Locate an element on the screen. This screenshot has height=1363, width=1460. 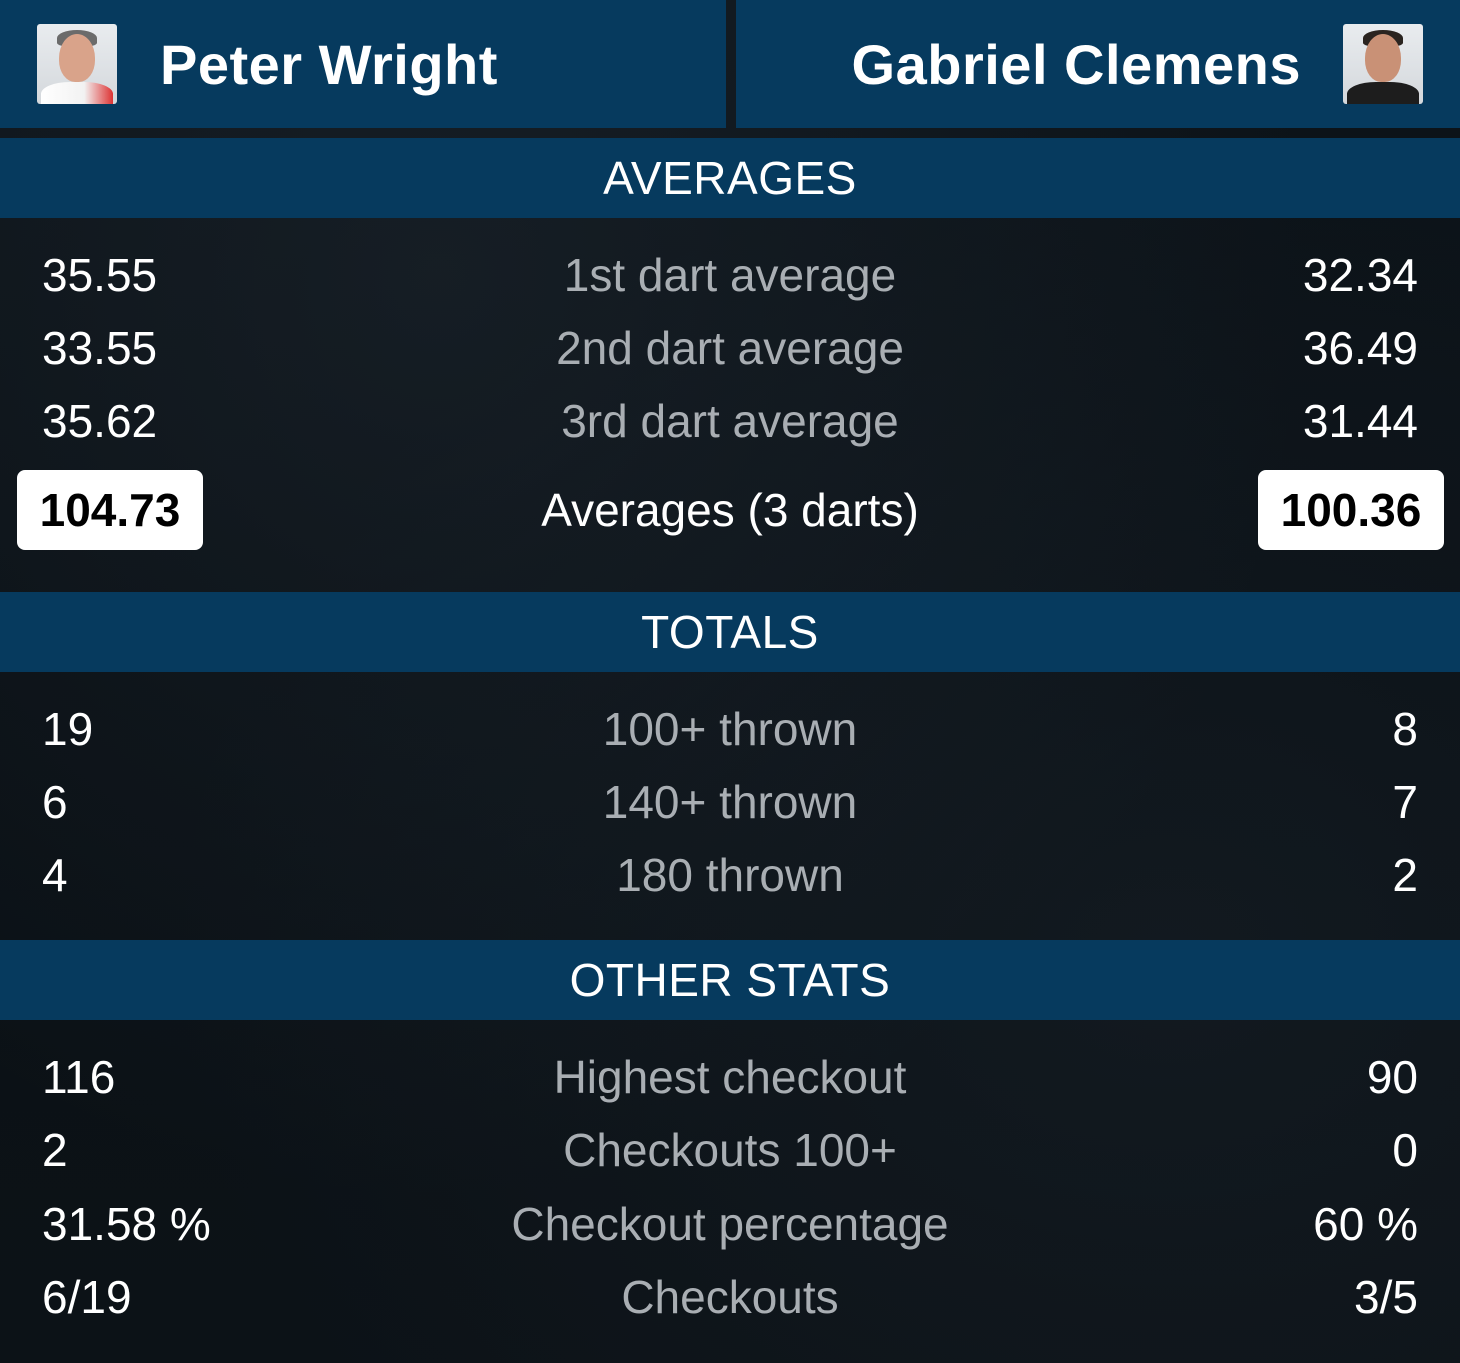
stat-row: 31.58 % Checkout percentage 60 % is located at coordinates (730, 1223).